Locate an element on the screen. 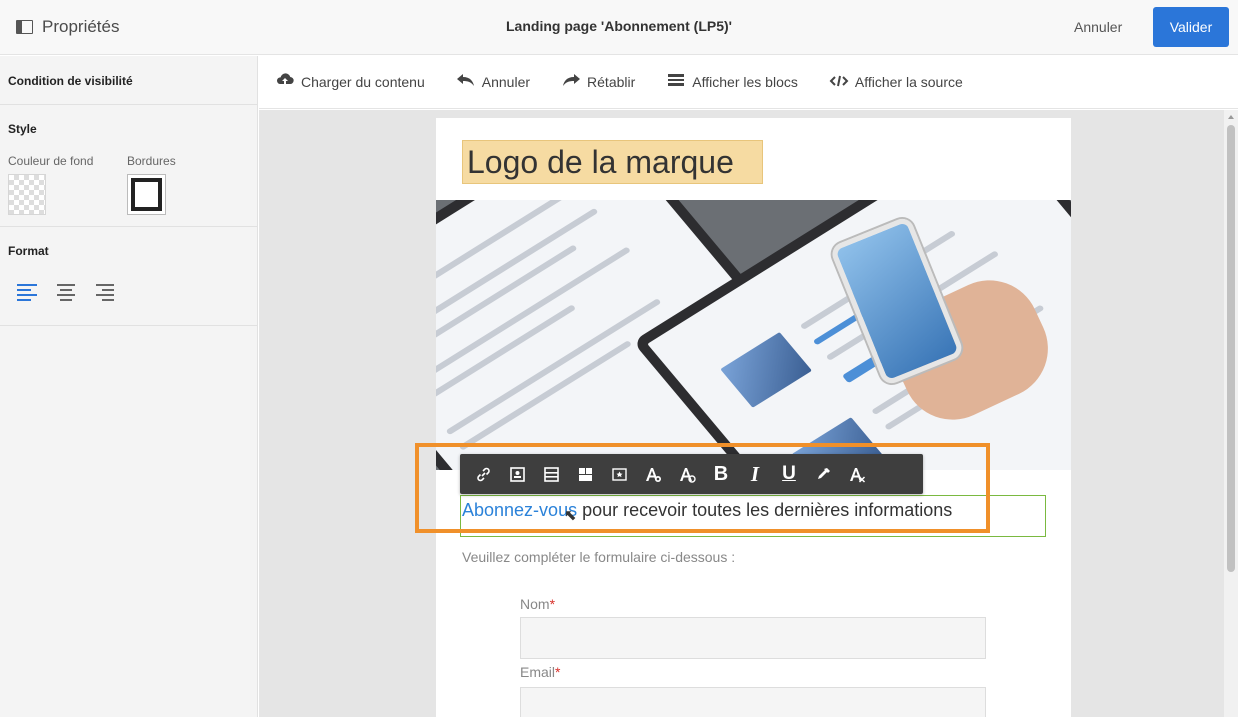  scroll-thumb is located at coordinates (1231, 348).